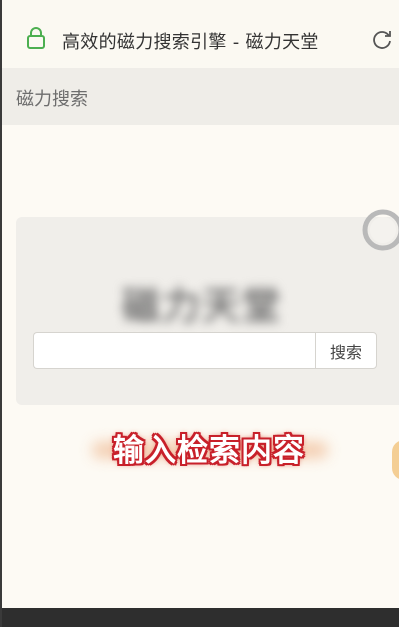 This screenshot has width=399, height=627. I want to click on floating-edge-button-icon, so click(395, 460).